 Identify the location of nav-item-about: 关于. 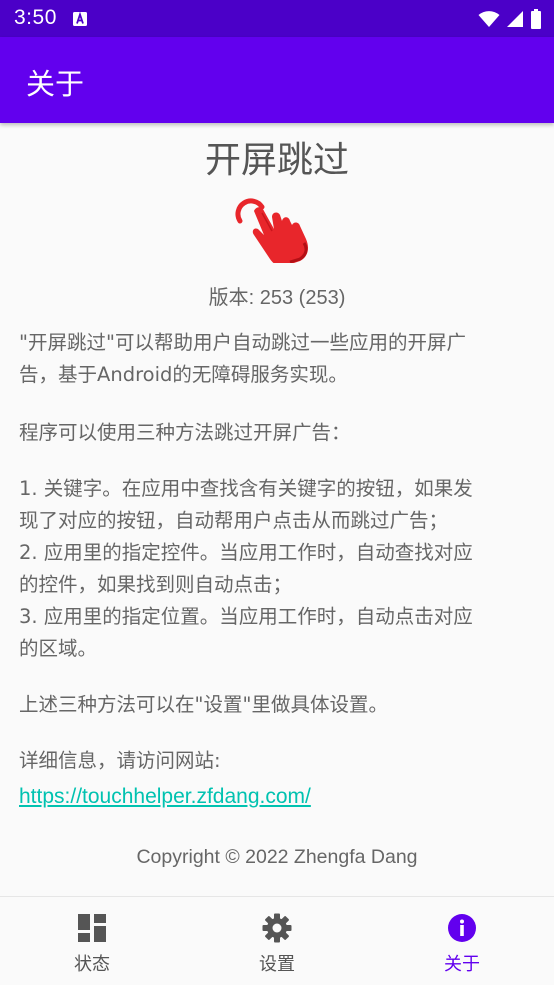
(462, 941).